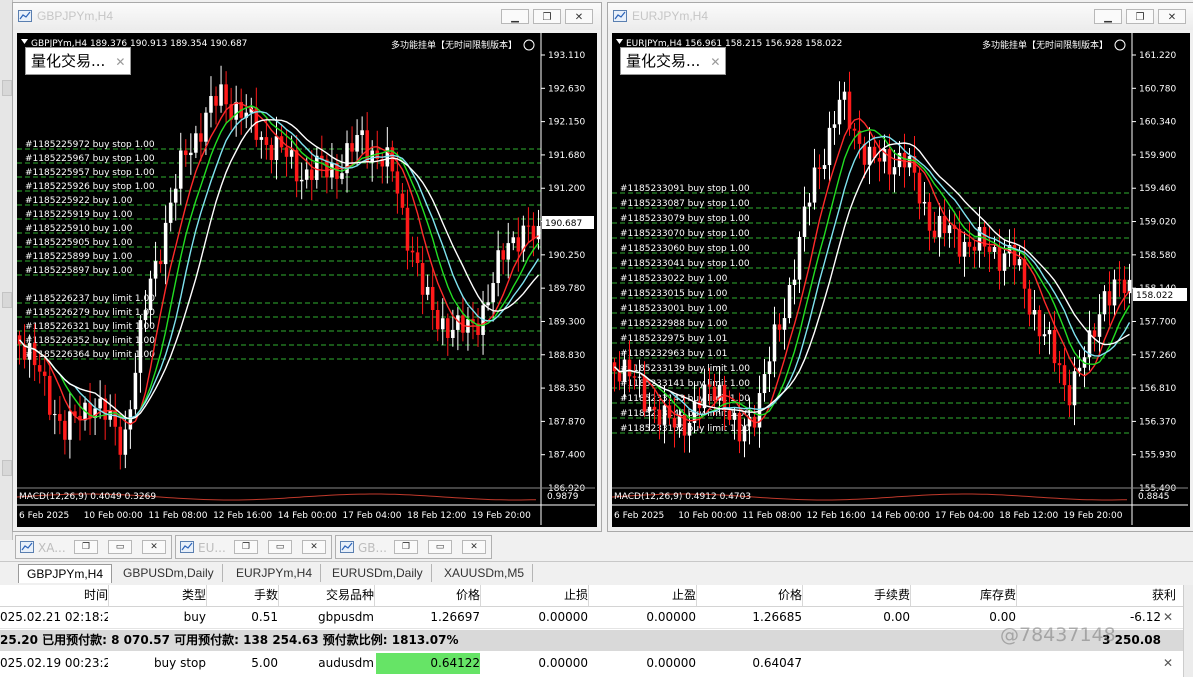 The height and width of the screenshot is (677, 1193). I want to click on macd-label: MACD(12,26,9) 0.4049 0.3269, so click(87, 497).